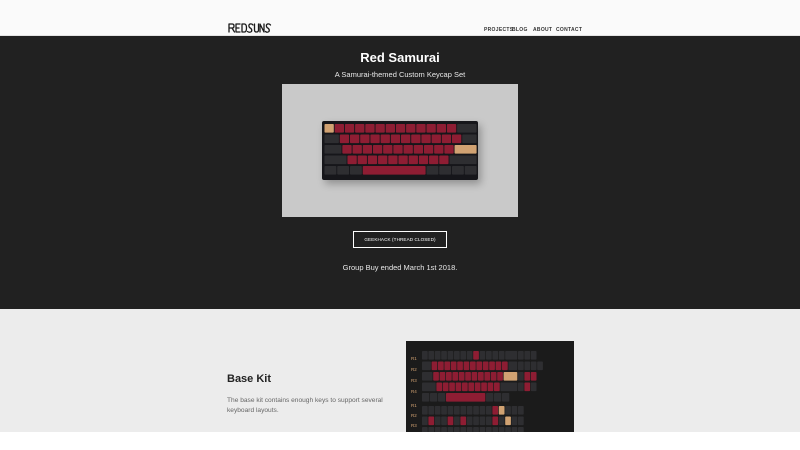 The width and height of the screenshot is (800, 450). Describe the element at coordinates (569, 30) in the screenshot. I see `nav-contact: CONTACT` at that location.